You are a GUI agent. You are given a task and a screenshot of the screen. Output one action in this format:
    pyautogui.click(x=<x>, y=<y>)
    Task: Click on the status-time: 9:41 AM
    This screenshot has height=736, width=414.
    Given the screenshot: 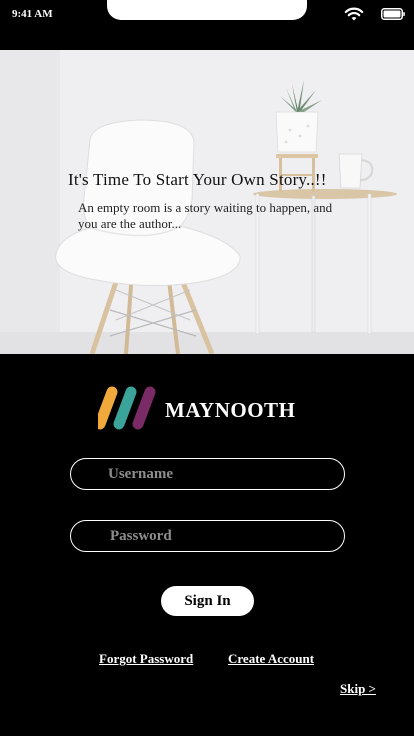 What is the action you would take?
    pyautogui.click(x=32, y=14)
    